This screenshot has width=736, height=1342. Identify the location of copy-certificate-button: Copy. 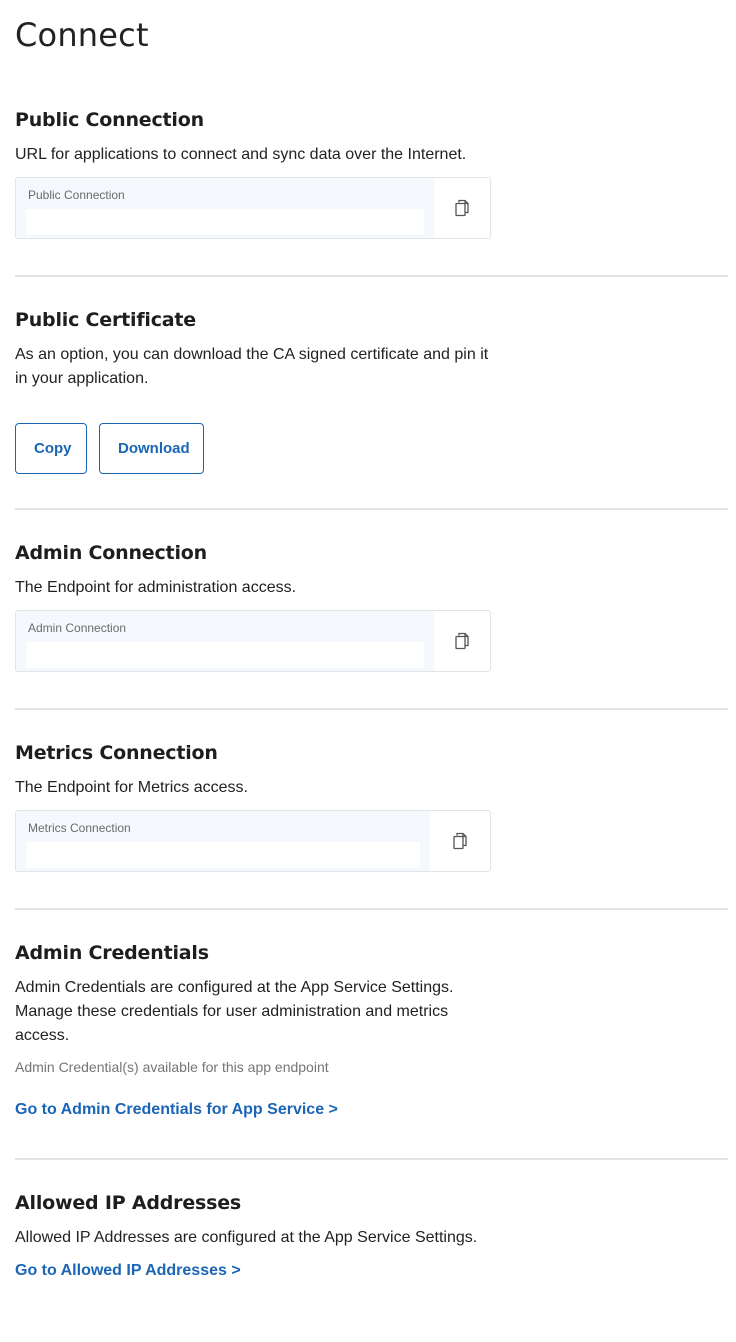
(51, 448).